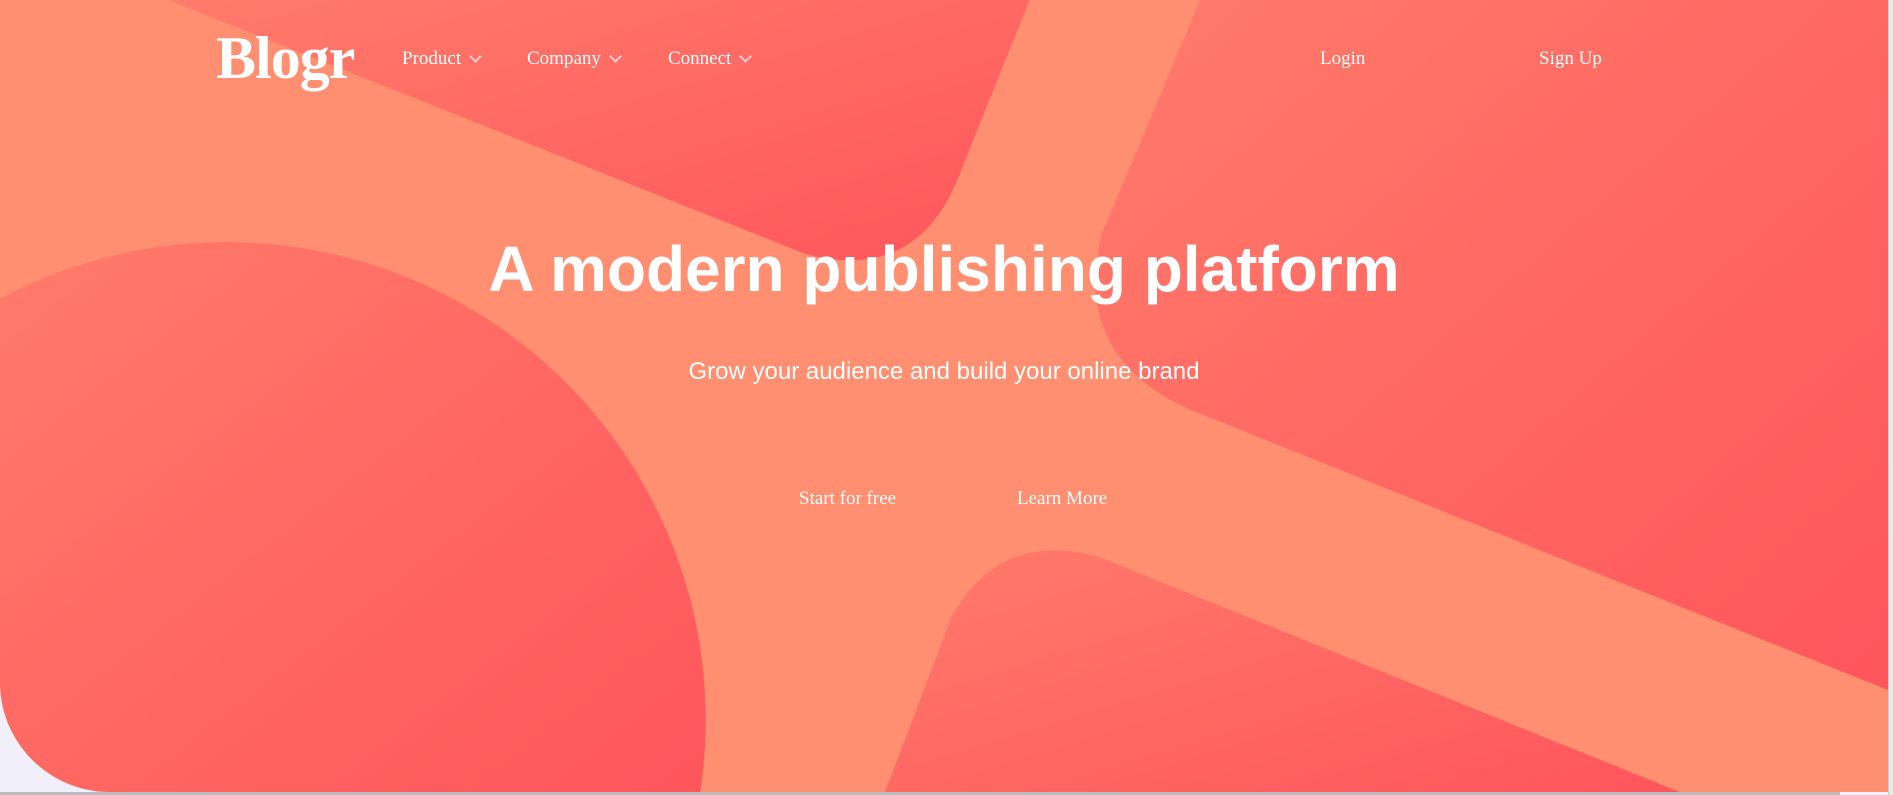 This screenshot has height=795, width=1893. What do you see at coordinates (700, 58) in the screenshot?
I see `nav-connect-label: Connect` at bounding box center [700, 58].